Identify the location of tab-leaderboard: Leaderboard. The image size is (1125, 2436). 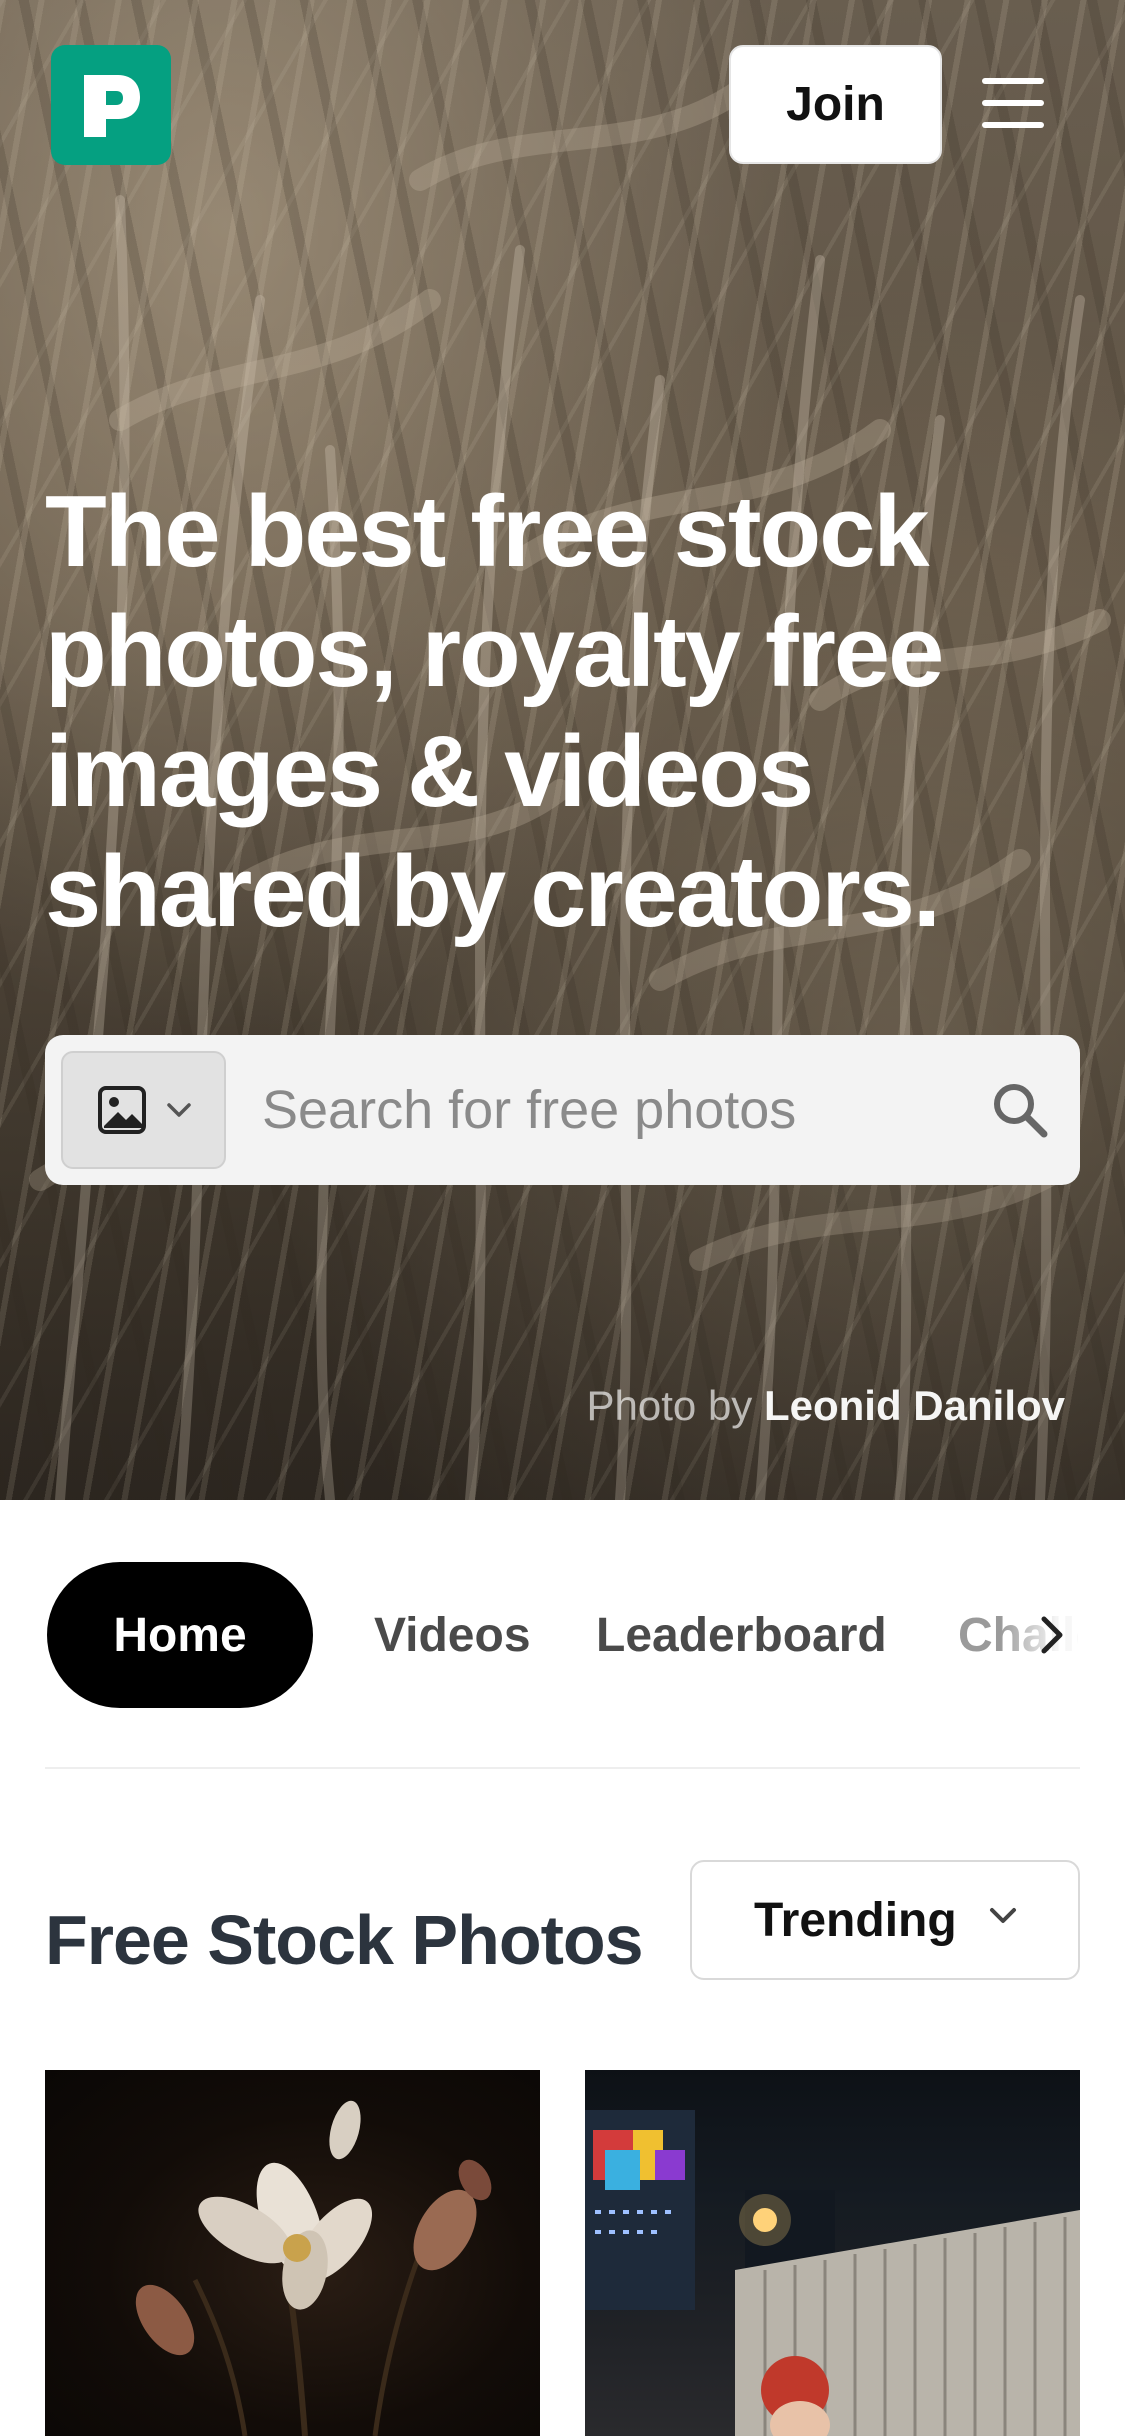
(741, 1635).